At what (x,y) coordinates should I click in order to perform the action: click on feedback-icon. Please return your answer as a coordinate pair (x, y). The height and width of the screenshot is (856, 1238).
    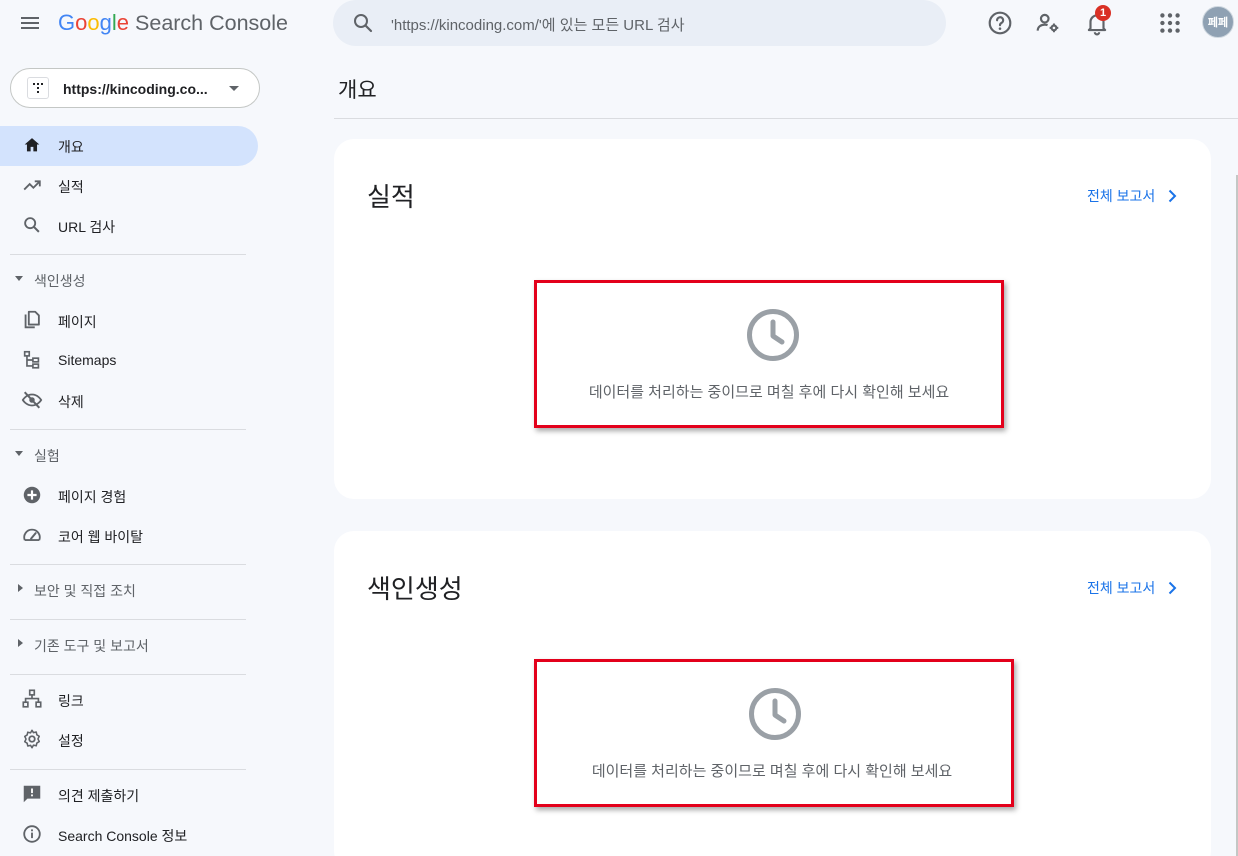
    Looking at the image, I should click on (32, 794).